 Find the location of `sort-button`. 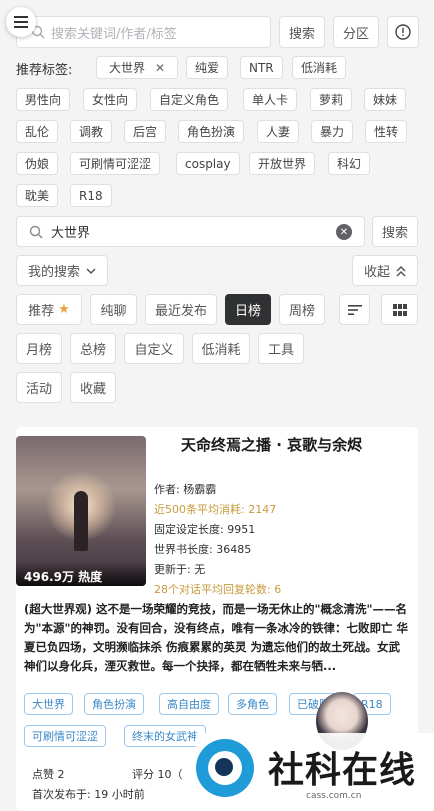

sort-button is located at coordinates (354, 309).